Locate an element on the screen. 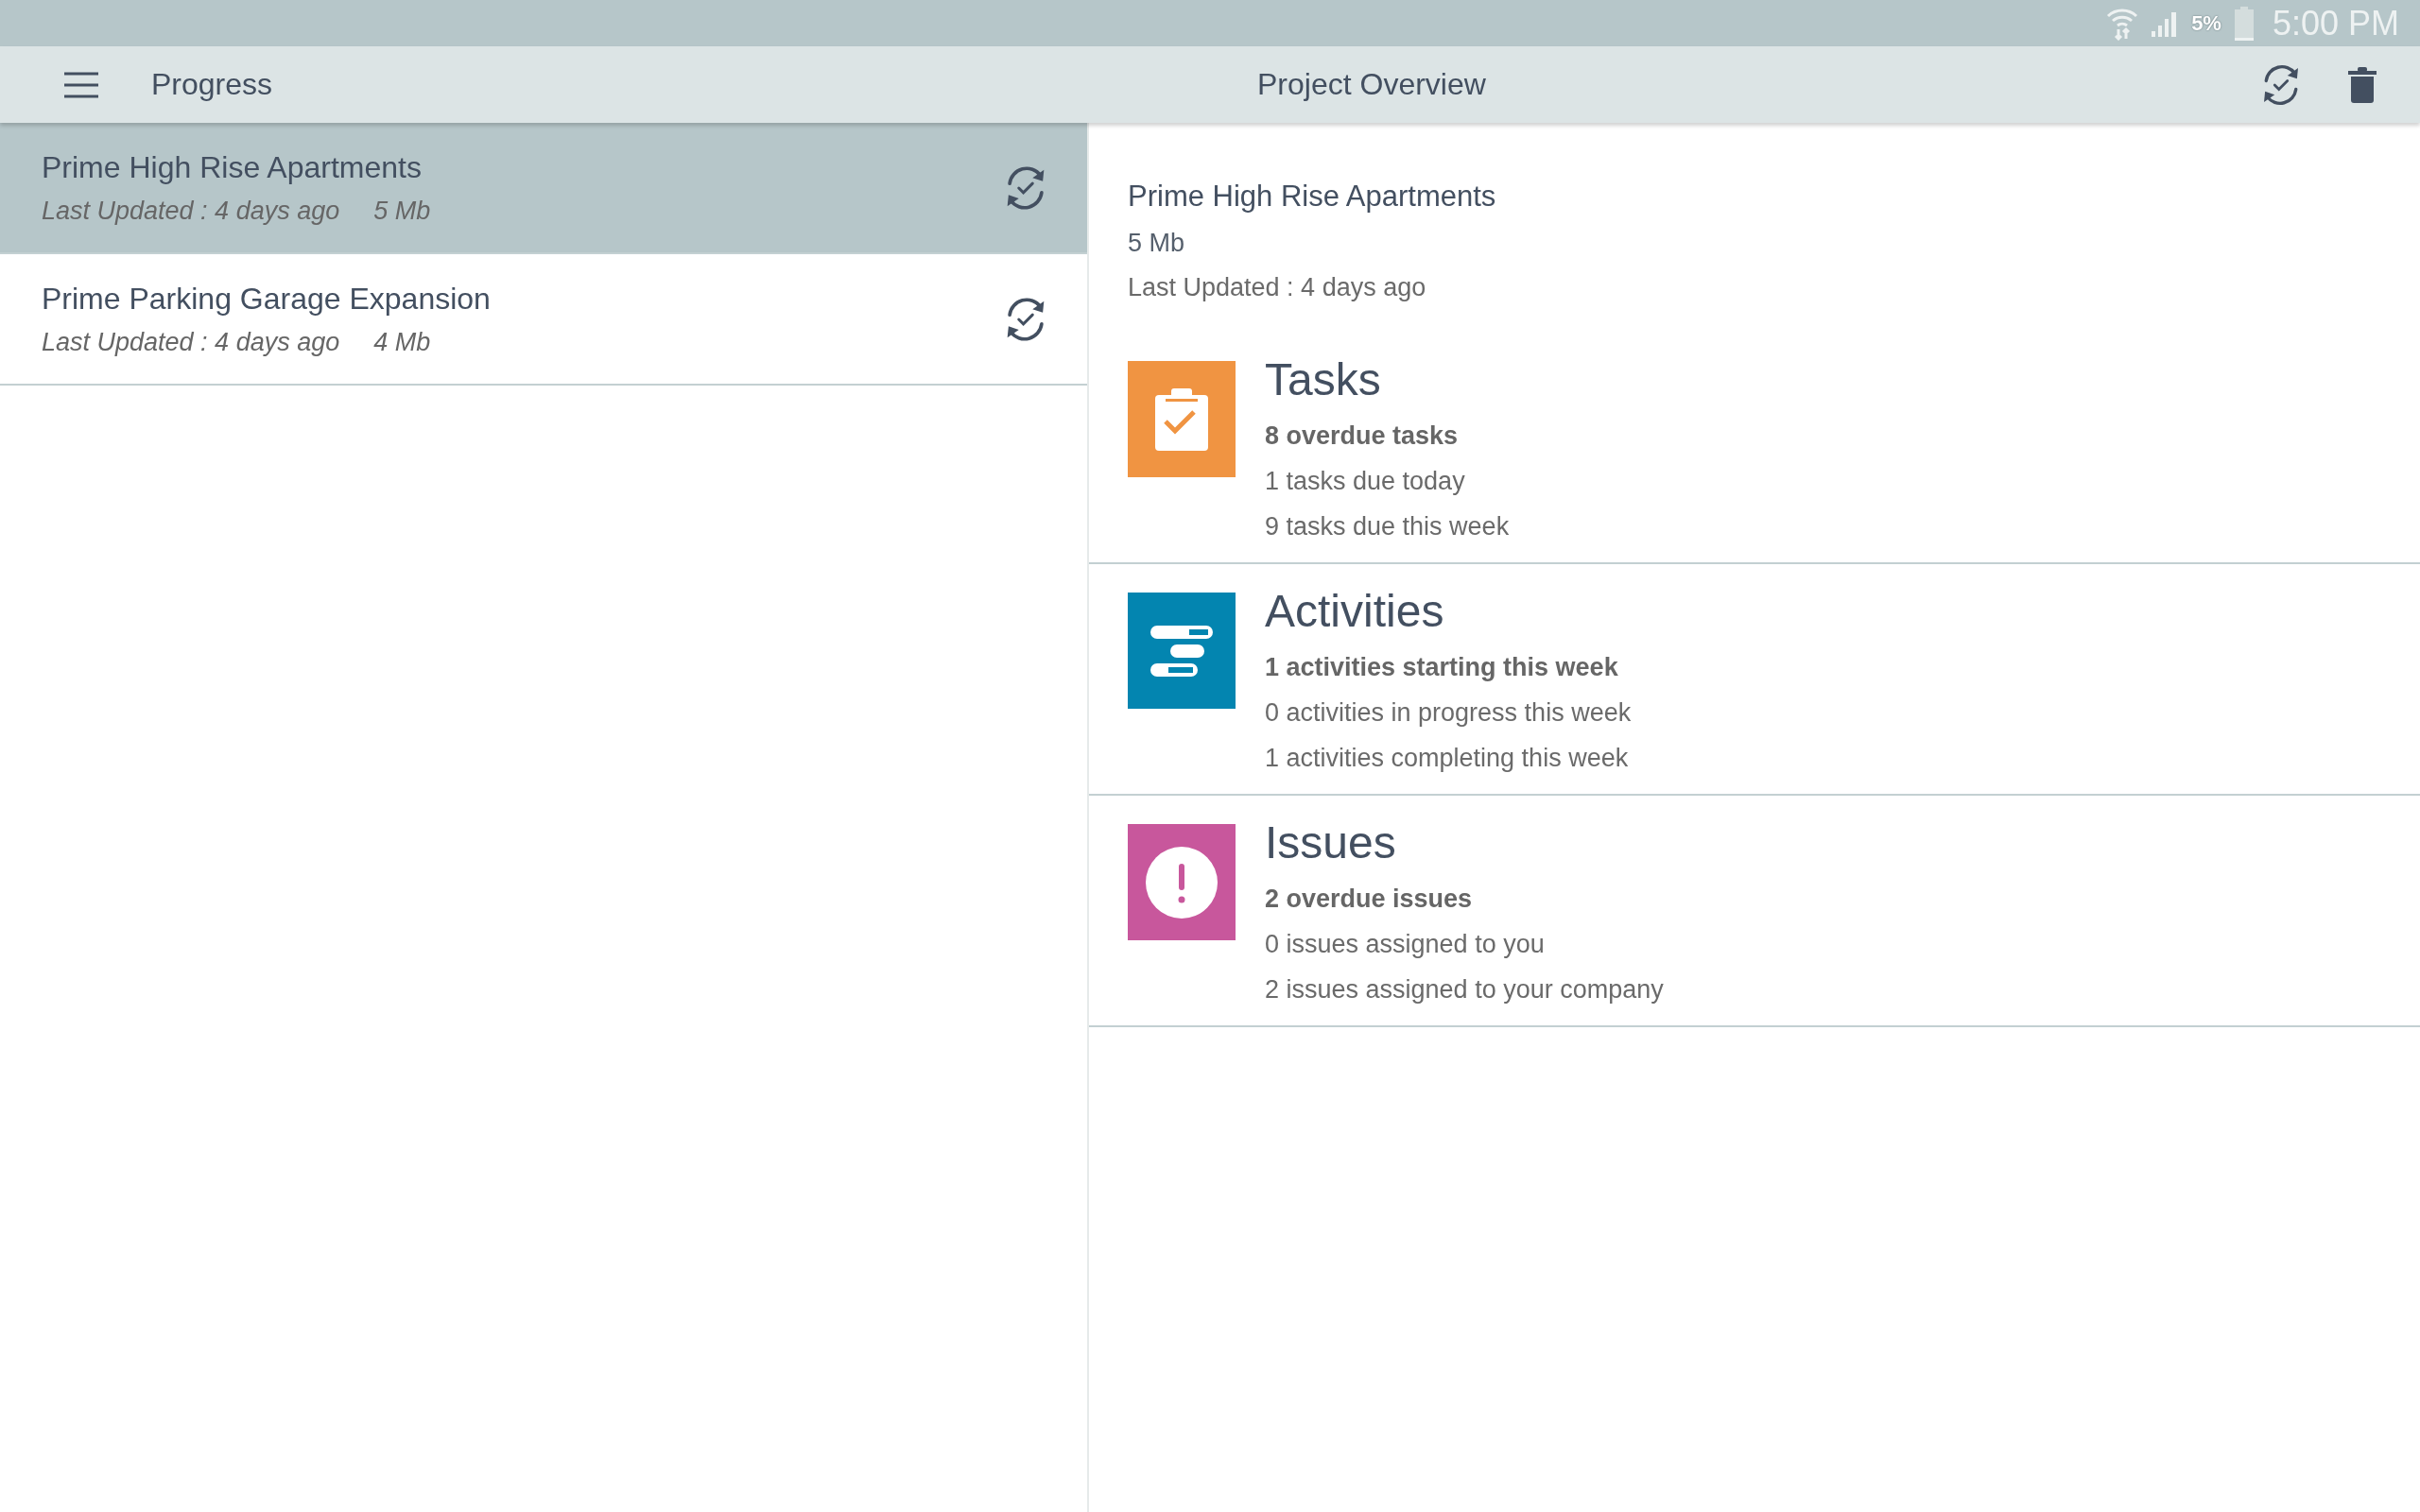 The image size is (2420, 1512). project-size: 4 Mb is located at coordinates (402, 342).